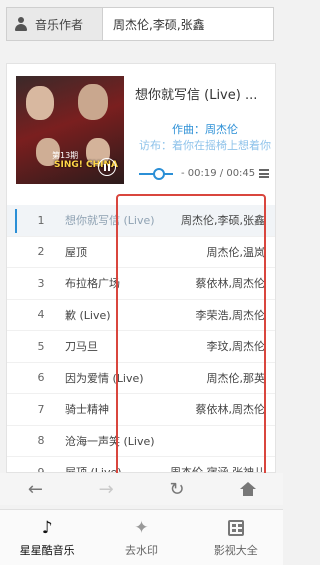 This screenshot has height=565, width=320. Describe the element at coordinates (70, 130) in the screenshot. I see `album-cover: 第13期 SING! CHINA` at that location.